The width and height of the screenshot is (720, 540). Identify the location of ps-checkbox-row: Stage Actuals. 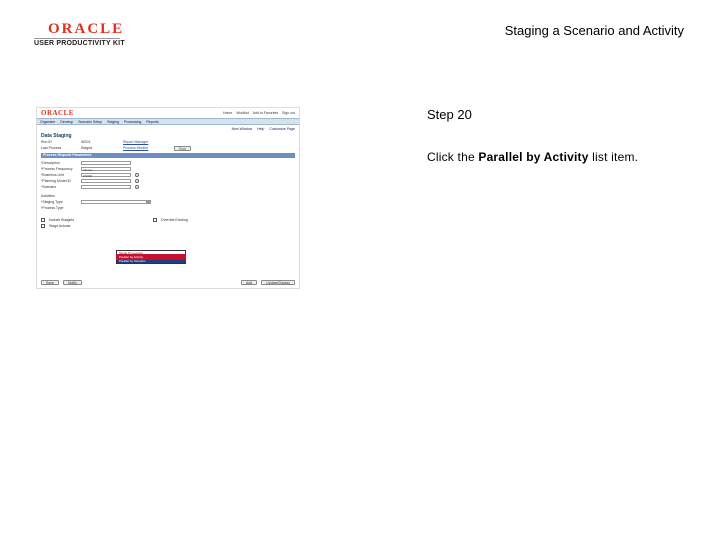
(168, 226).